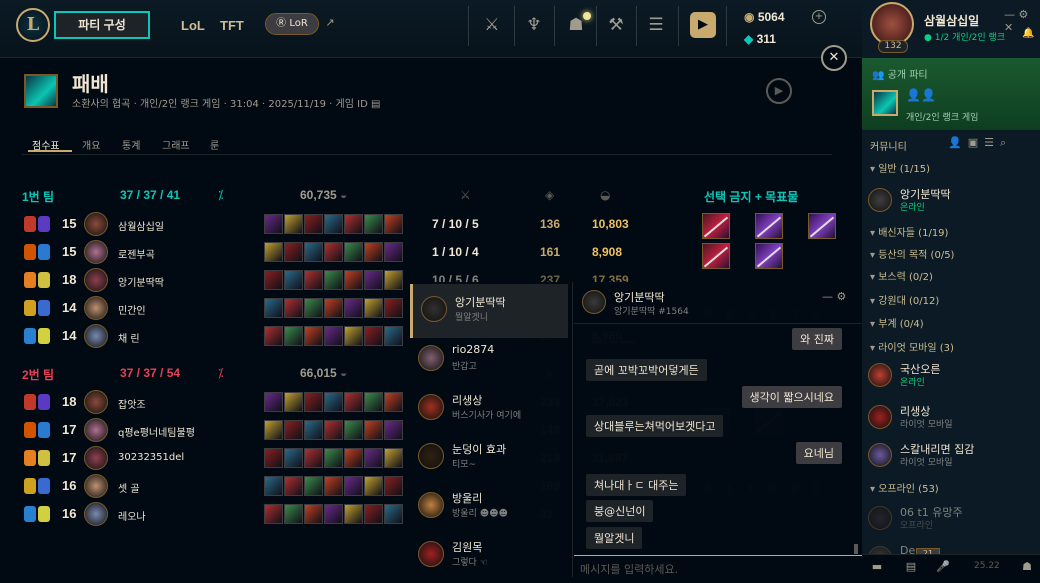 This screenshot has height=583, width=1040. I want to click on friend-list-item: rio2874 반갑고, so click(489, 360).